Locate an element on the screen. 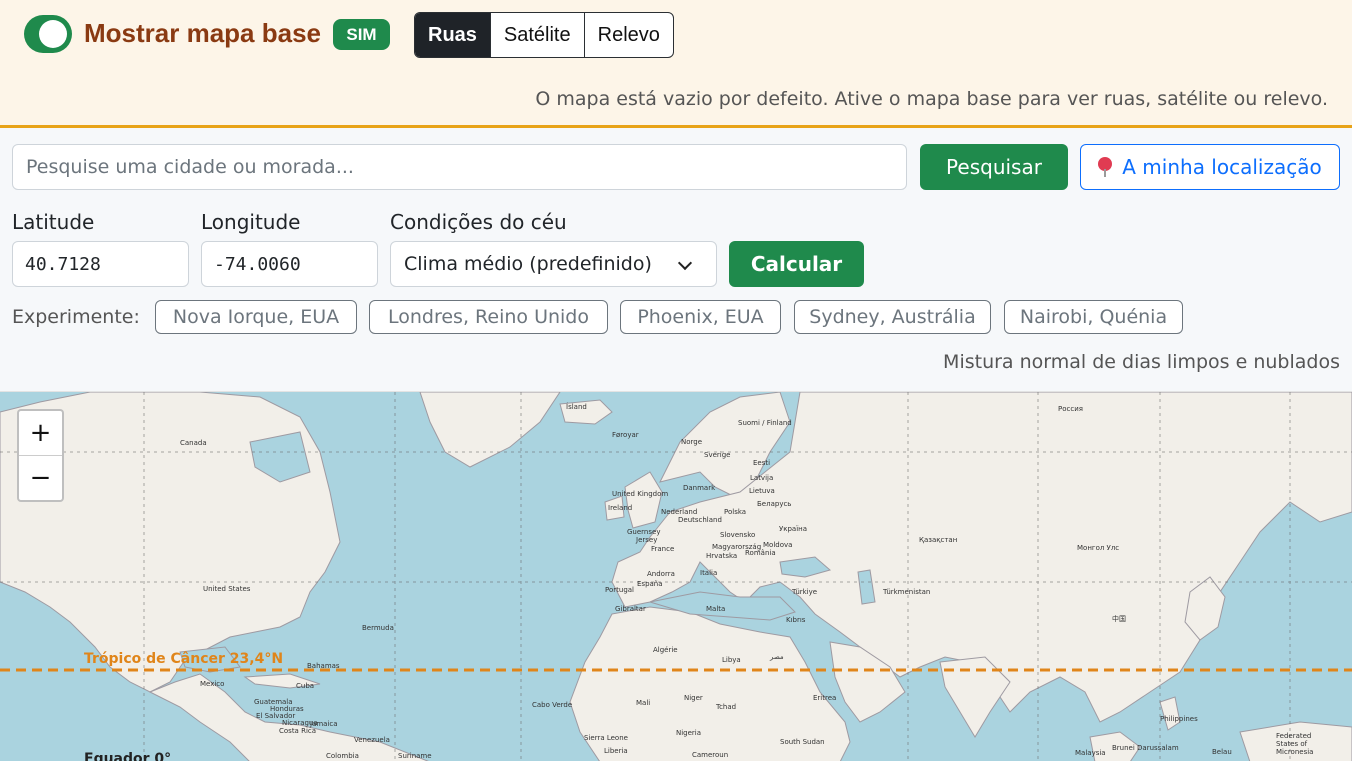 This screenshot has width=1352, height=761. map-label: Moldova is located at coordinates (778, 545).